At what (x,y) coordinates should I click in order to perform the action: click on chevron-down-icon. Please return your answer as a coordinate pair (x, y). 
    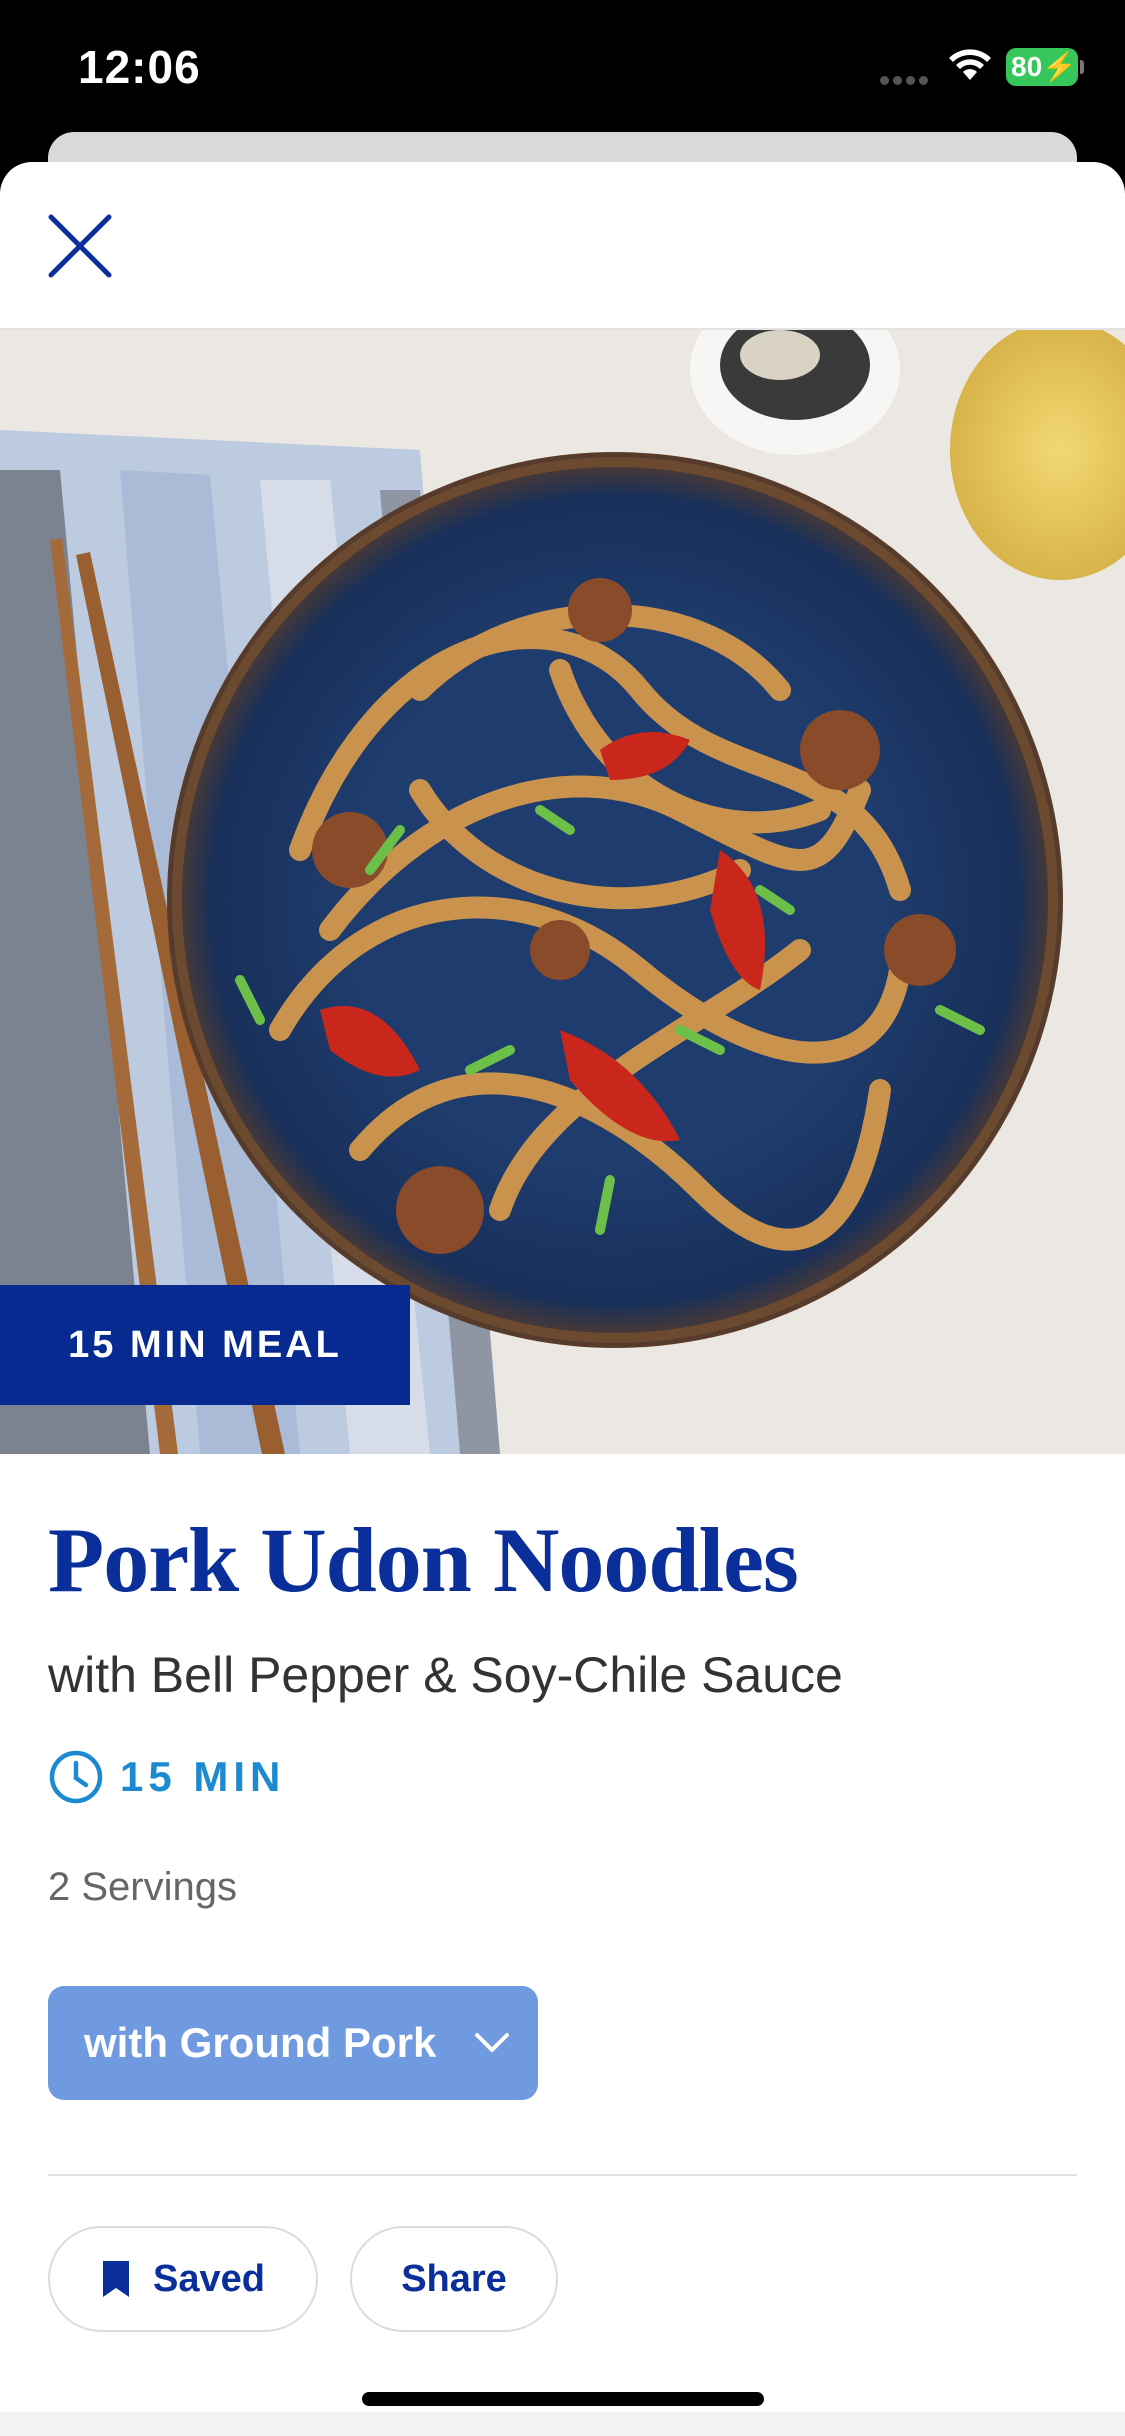
    Looking at the image, I should click on (492, 2043).